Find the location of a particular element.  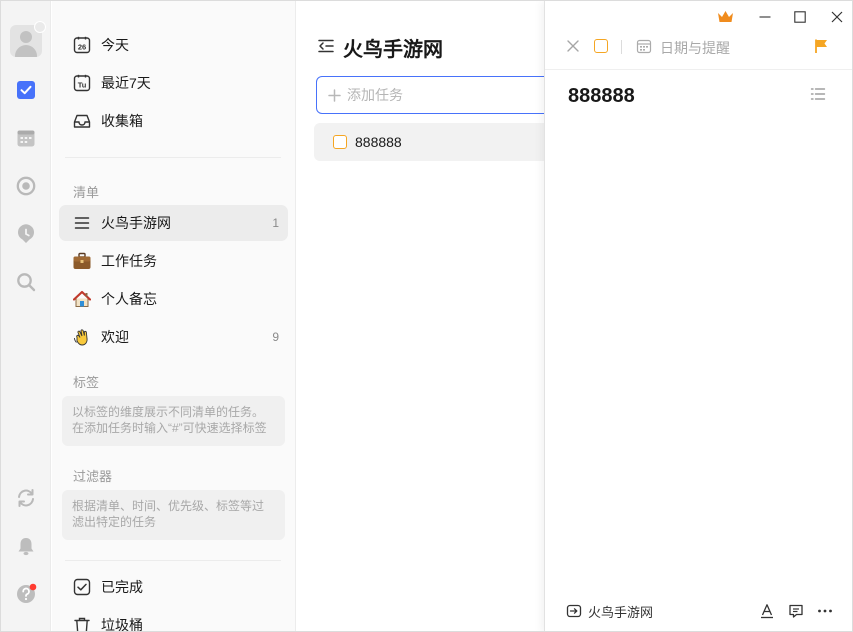

sidebar-item-next-7-days: Tu 最近7天 is located at coordinates (173, 83).